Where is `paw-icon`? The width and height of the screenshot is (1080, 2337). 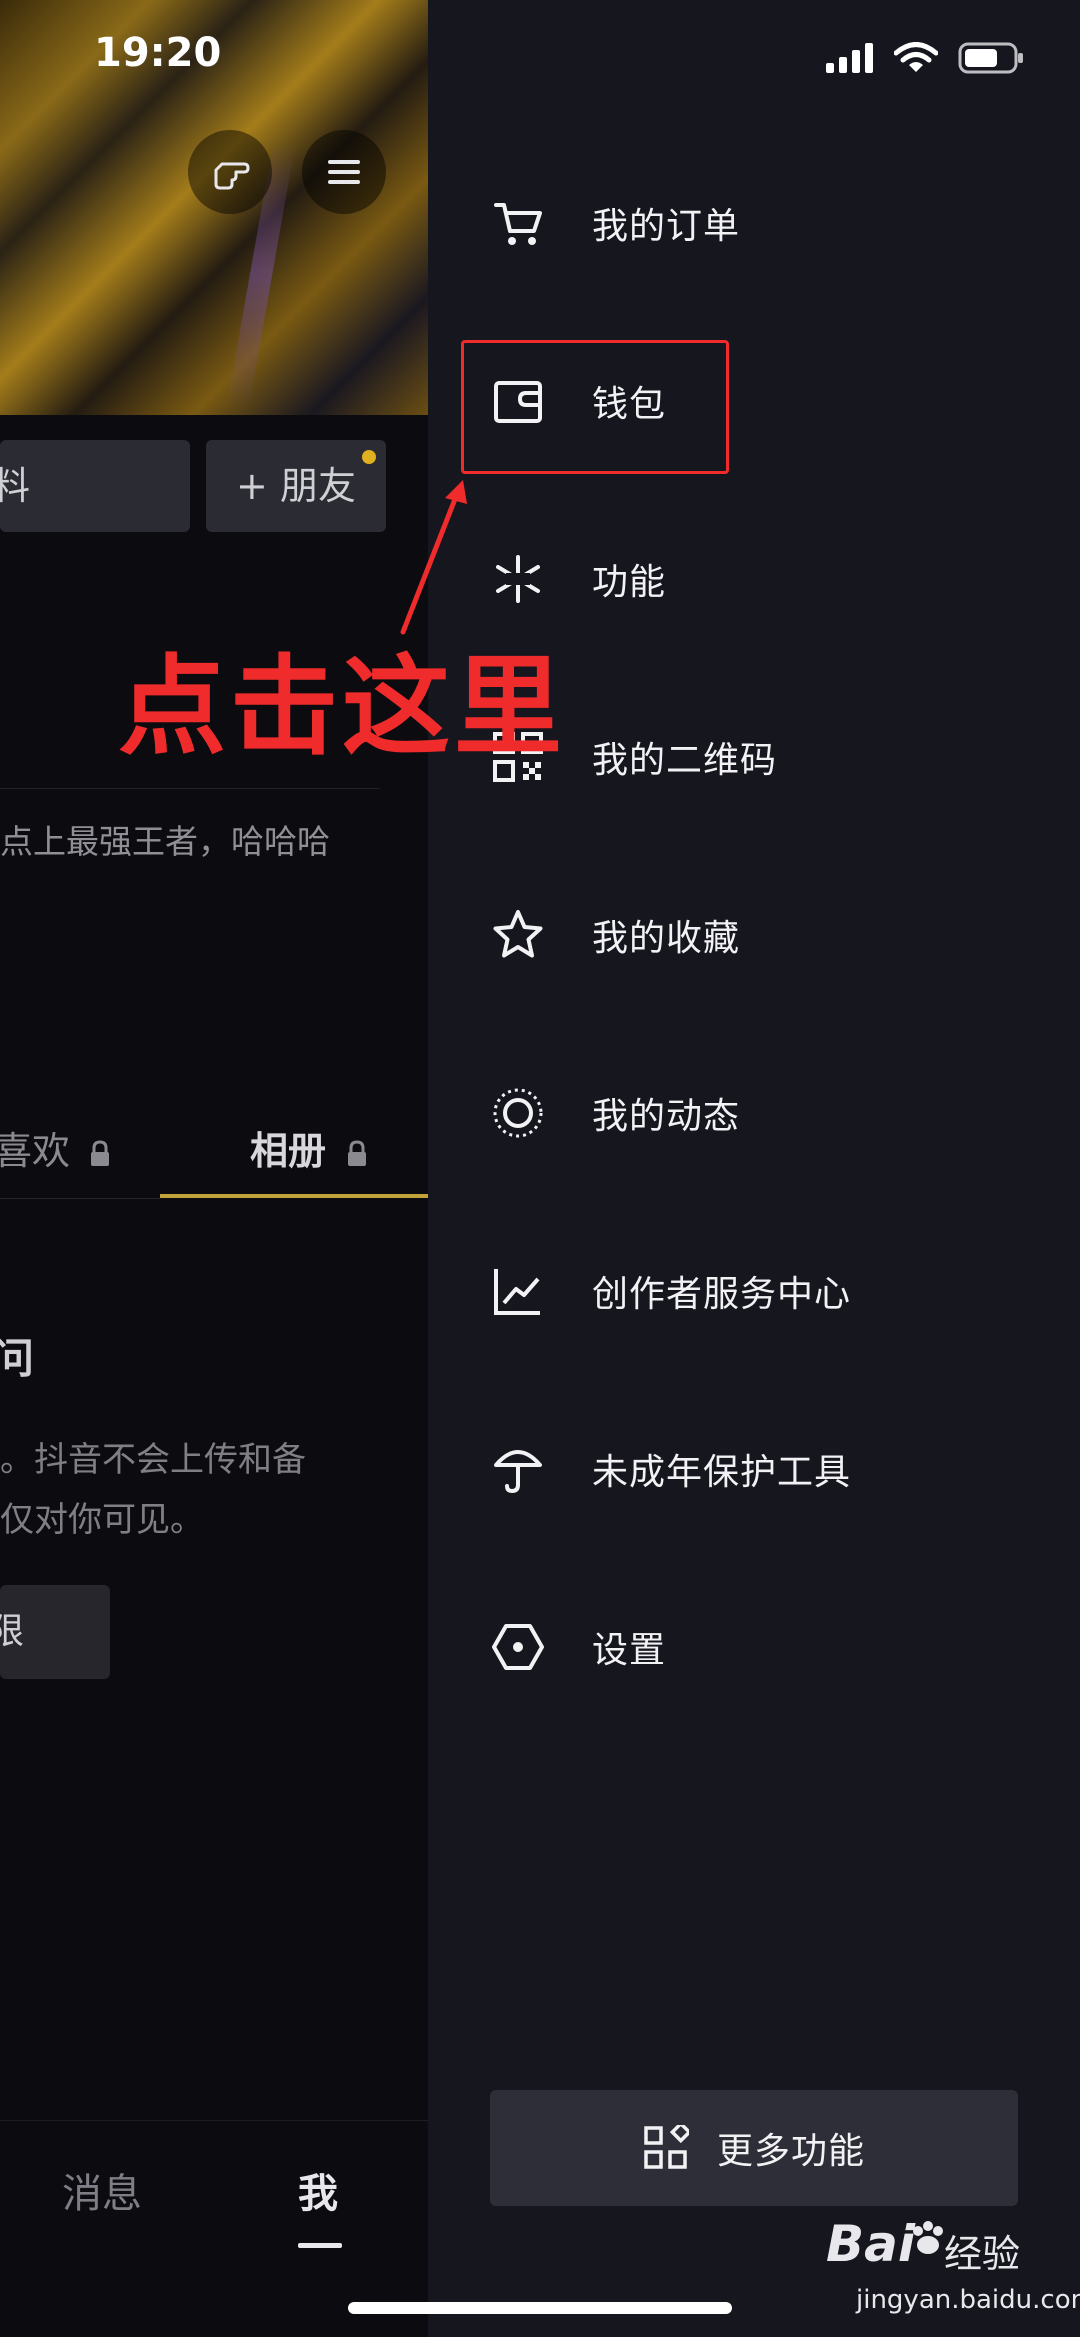
paw-icon is located at coordinates (928, 2237).